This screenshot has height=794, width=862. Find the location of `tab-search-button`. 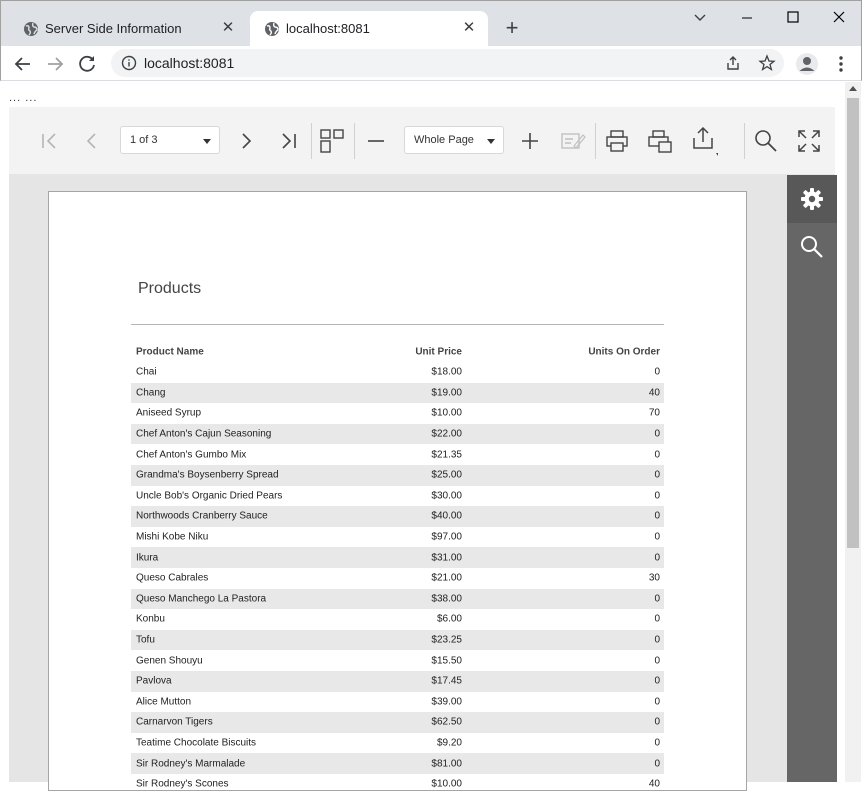

tab-search-button is located at coordinates (701, 18).